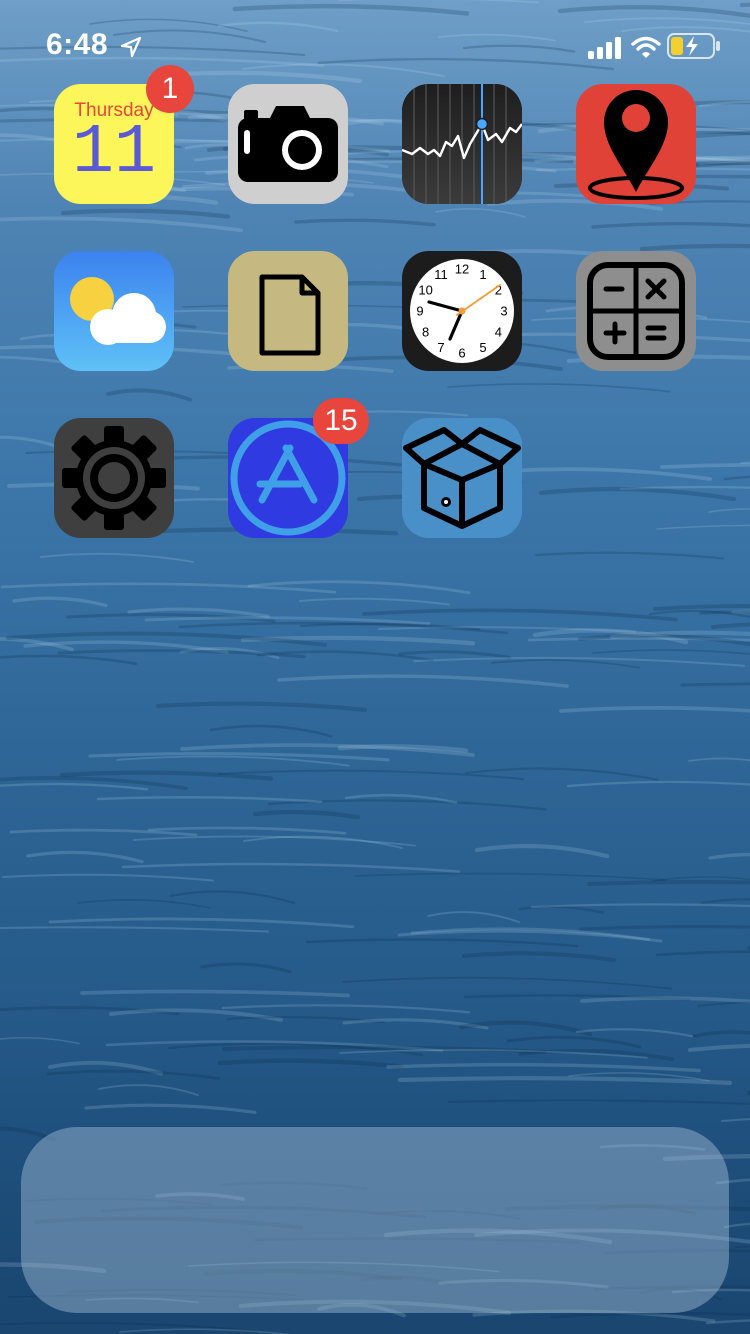  Describe the element at coordinates (441, 274) in the screenshot. I see `clock-number: 11` at that location.